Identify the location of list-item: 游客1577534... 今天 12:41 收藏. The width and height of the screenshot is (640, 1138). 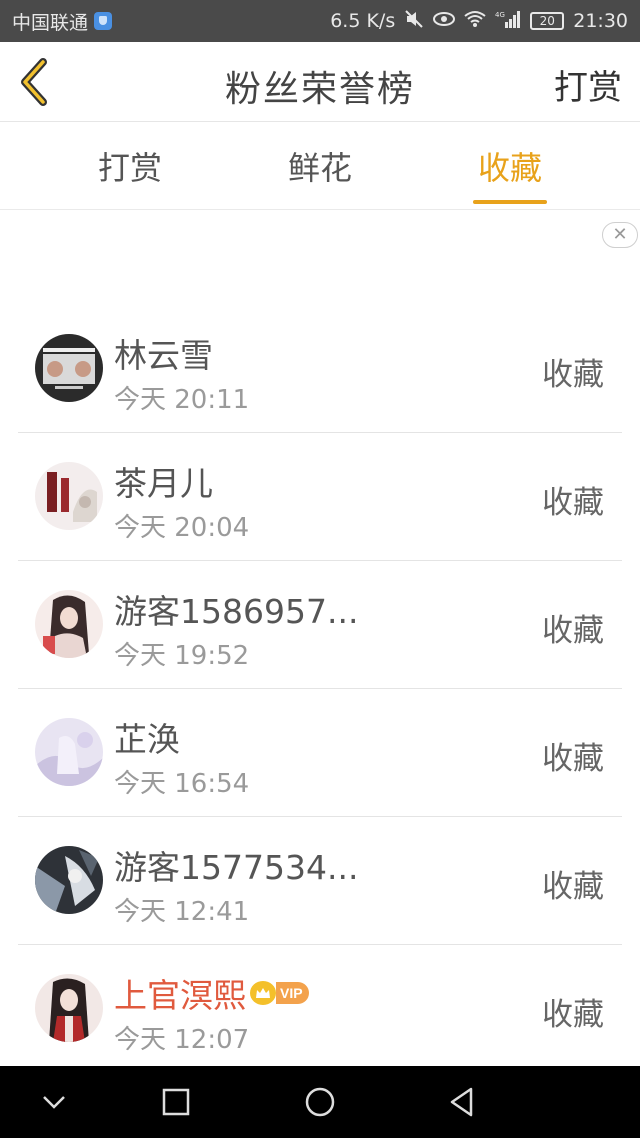
(320, 881).